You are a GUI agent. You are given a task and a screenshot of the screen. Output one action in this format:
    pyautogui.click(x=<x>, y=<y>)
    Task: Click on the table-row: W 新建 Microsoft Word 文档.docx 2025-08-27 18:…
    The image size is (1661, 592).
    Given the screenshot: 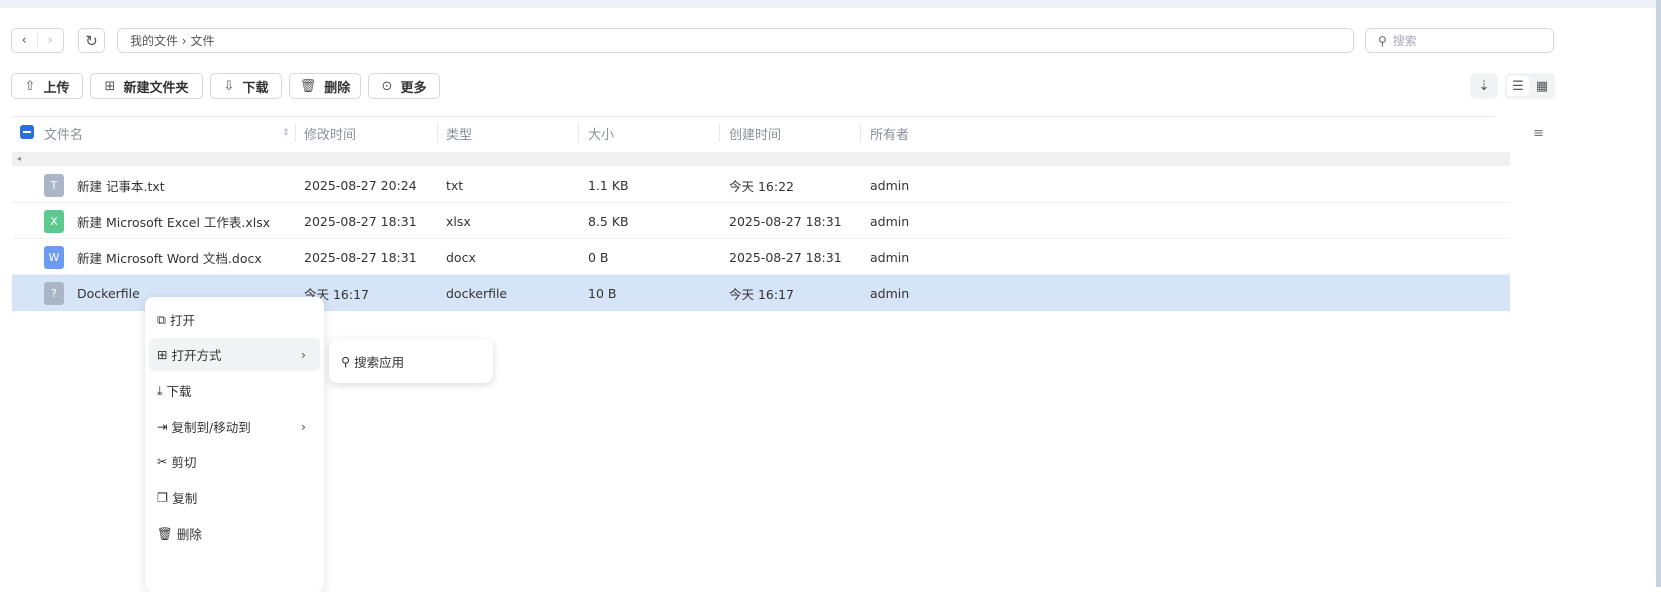 What is the action you would take?
    pyautogui.click(x=761, y=257)
    